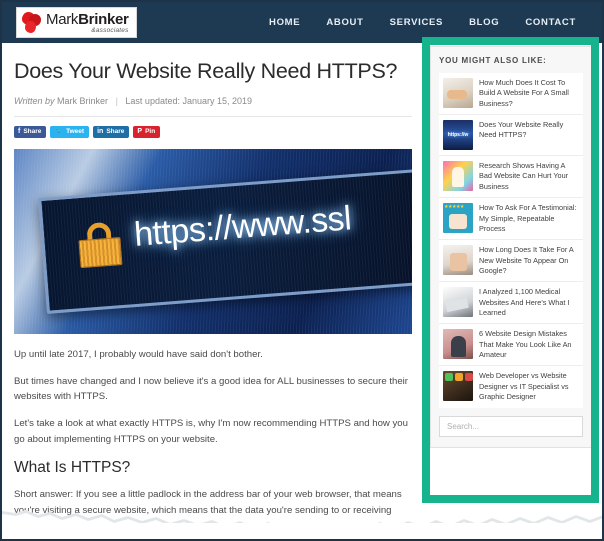 This screenshot has height=541, width=604. I want to click on share-linkedin-button: in Share, so click(111, 131).